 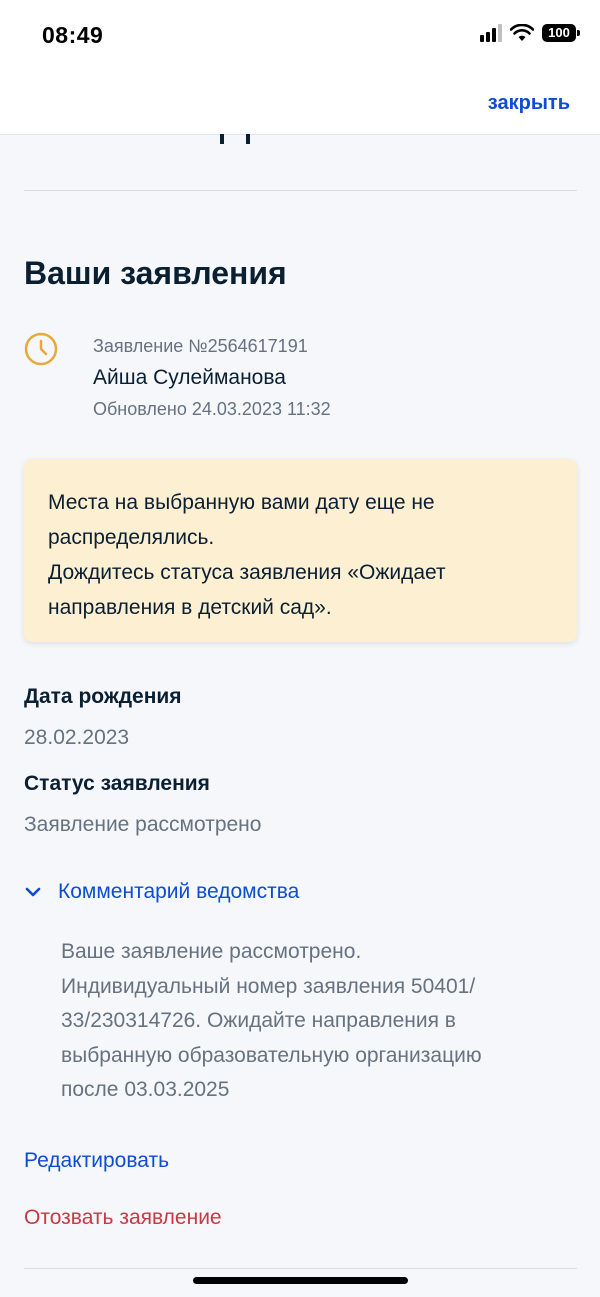 I want to click on clock-icon, so click(x=41, y=349).